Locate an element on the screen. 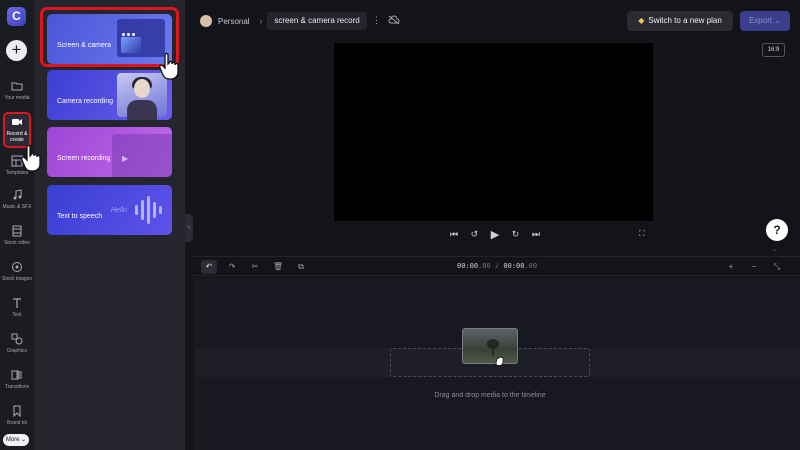  rail-item-label: Transitions is located at coordinates (17, 387).